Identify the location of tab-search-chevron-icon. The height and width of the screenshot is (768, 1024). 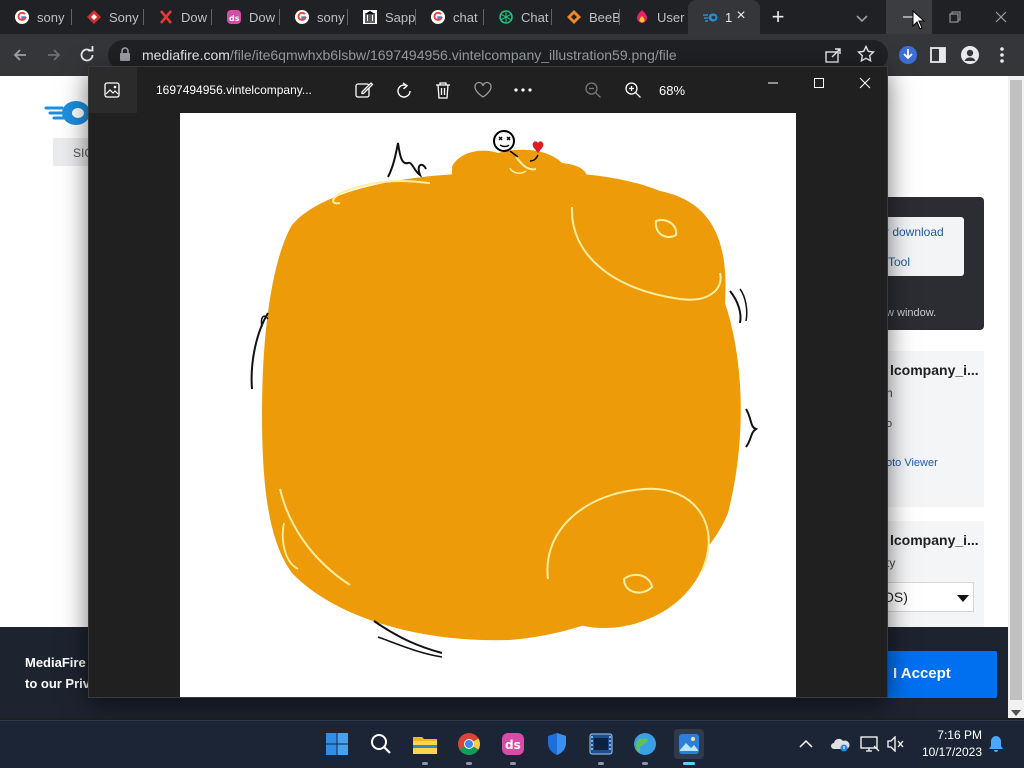
(862, 18).